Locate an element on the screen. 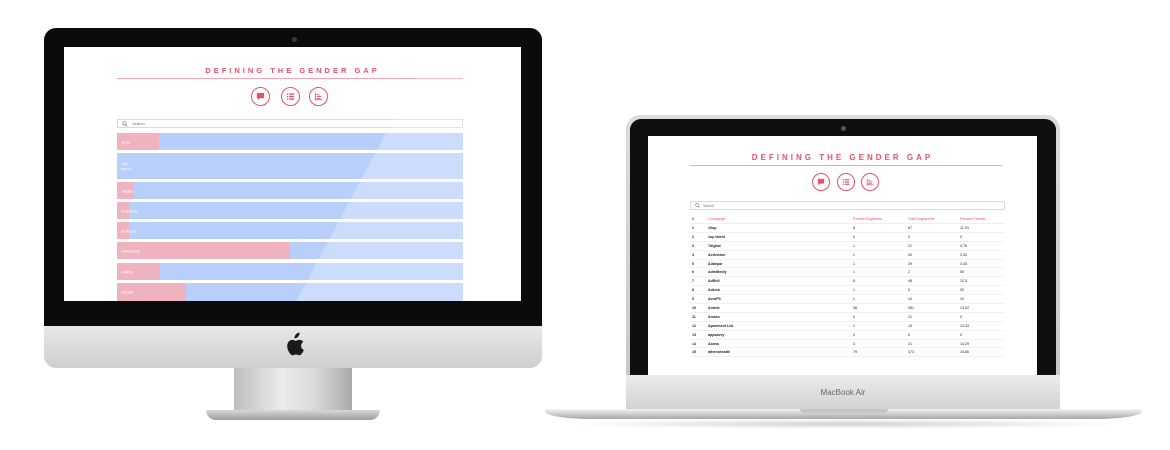 The width and height of the screenshot is (1170, 450). cell-rank: 7 is located at coordinates (698, 281).